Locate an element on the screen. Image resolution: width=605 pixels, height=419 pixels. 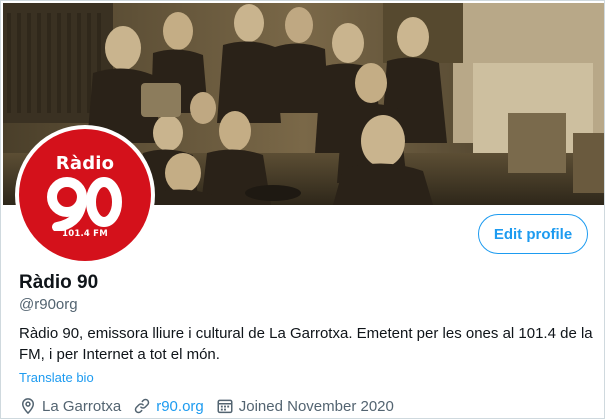
calendar-icon is located at coordinates (225, 406).